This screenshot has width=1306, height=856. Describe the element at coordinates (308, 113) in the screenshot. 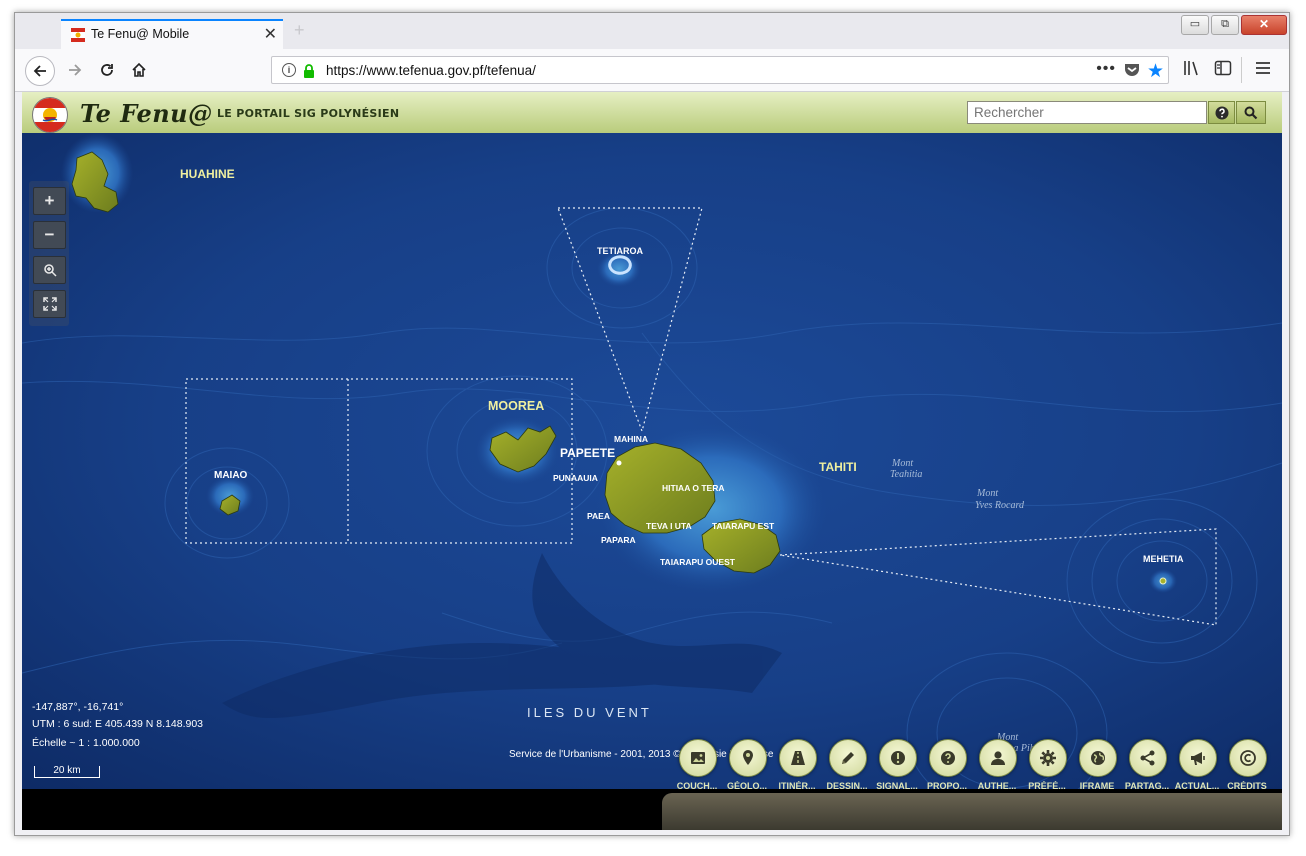

I see `app-tagline: LE PORTAIL SIG POLYNÉSIEN` at that location.